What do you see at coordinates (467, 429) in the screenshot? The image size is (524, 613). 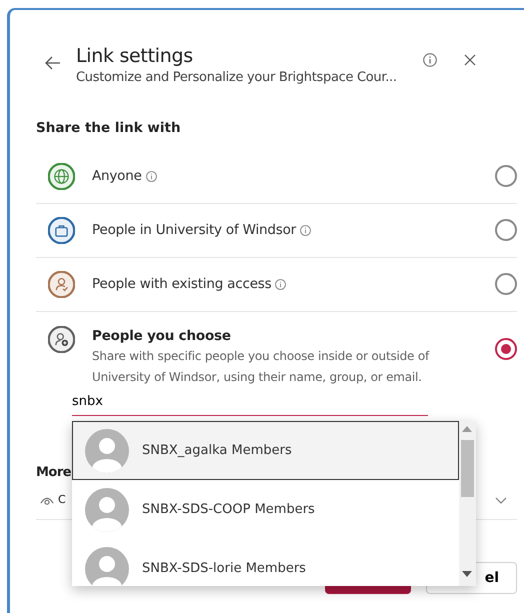 I see `scroll-up-icon` at bounding box center [467, 429].